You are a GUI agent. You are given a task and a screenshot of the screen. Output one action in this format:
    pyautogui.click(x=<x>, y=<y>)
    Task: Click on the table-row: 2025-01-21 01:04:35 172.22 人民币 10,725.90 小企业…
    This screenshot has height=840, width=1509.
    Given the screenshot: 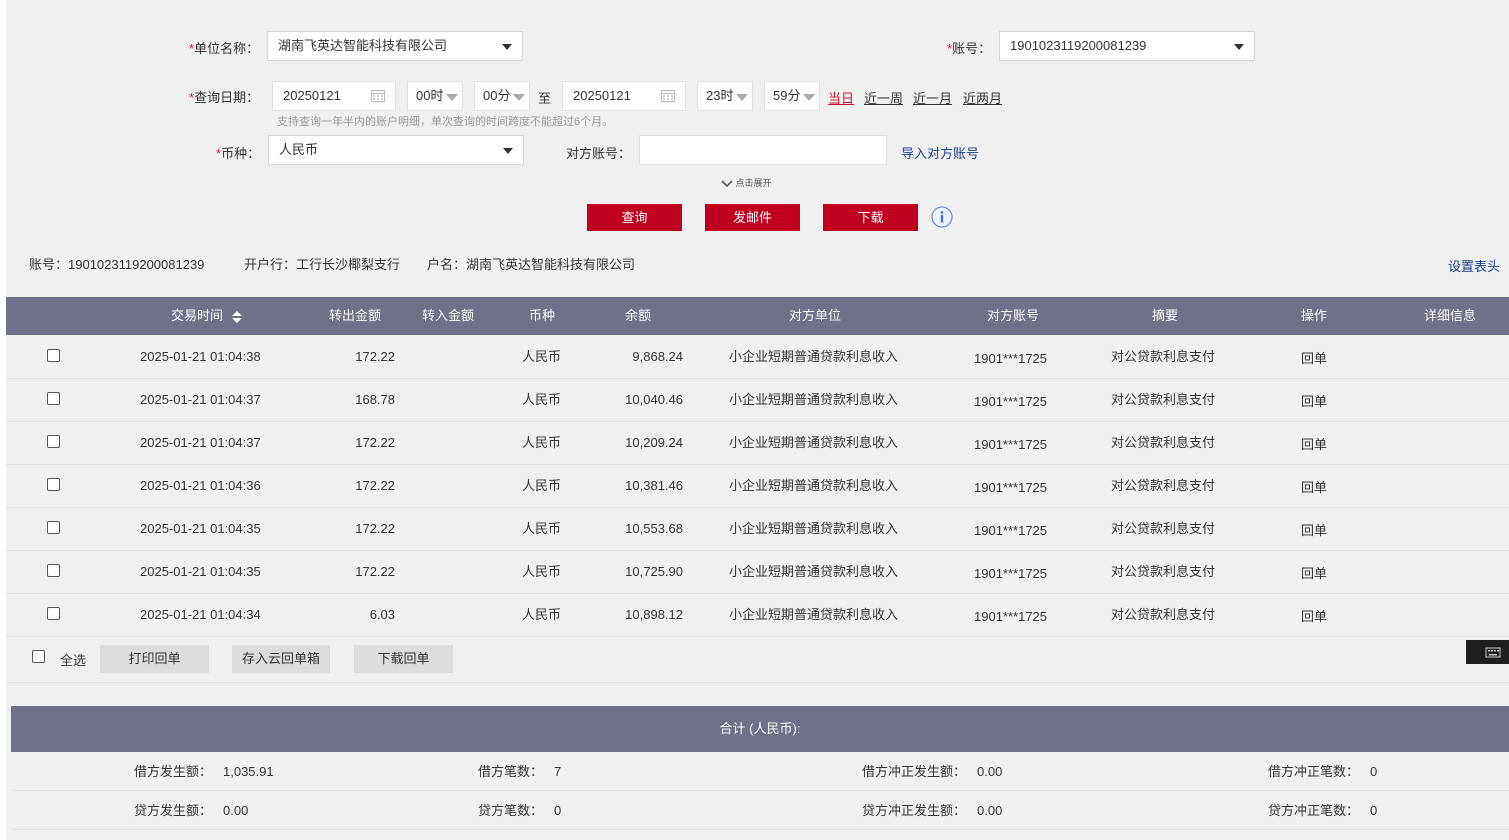 What is the action you would take?
    pyautogui.click(x=757, y=572)
    